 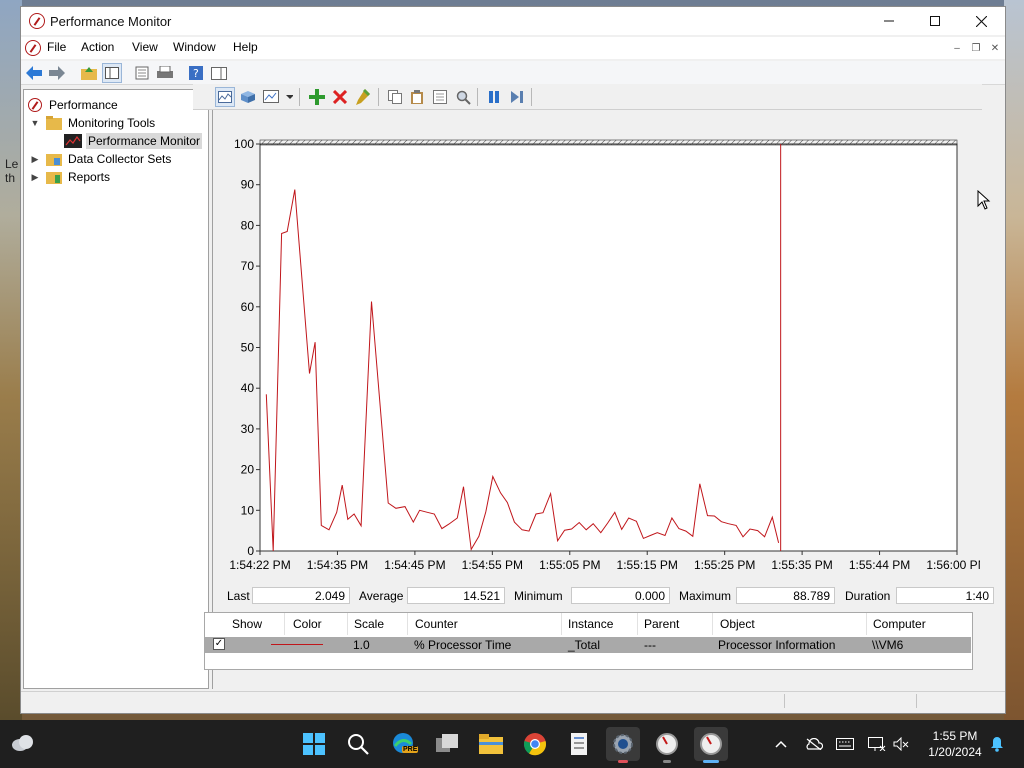 What do you see at coordinates (955, 744) in the screenshot?
I see `taskbar-clock: 1:55 PM 1/20/2024` at bounding box center [955, 744].